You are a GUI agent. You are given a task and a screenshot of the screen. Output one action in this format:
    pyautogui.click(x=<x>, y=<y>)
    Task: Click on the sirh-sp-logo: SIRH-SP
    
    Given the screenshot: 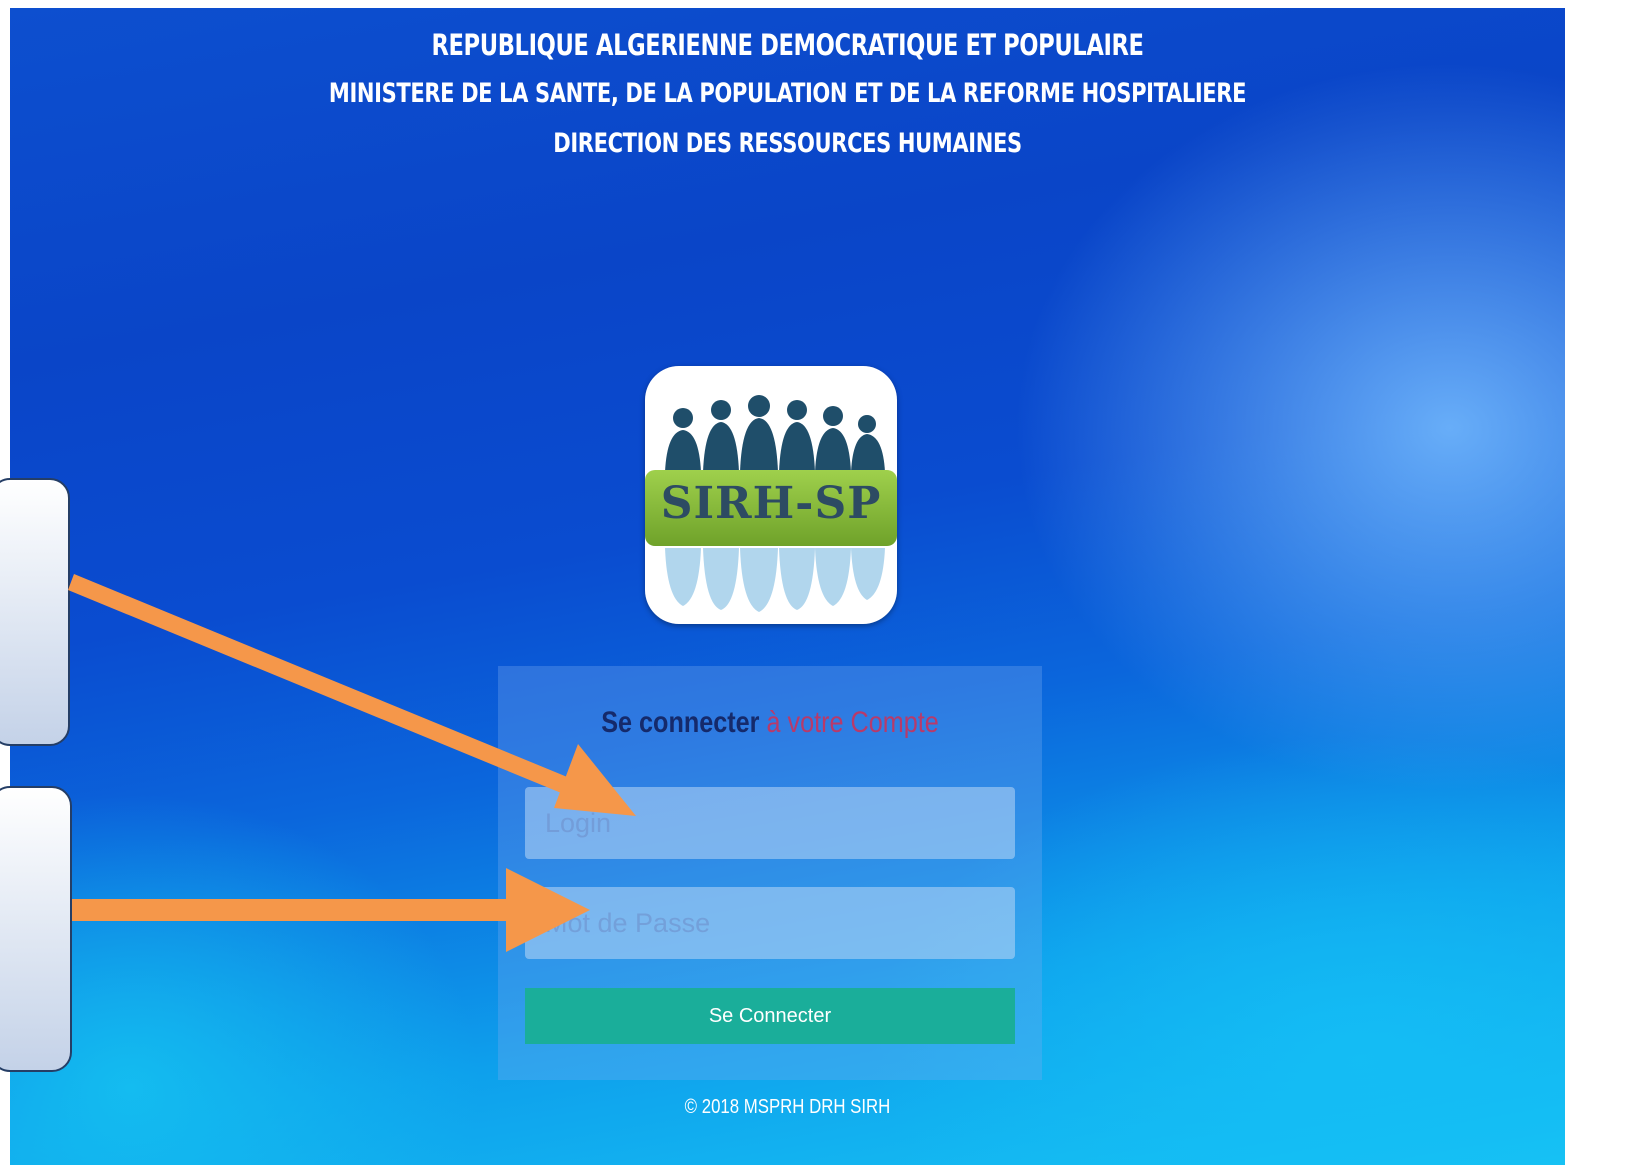 What is the action you would take?
    pyautogui.click(x=771, y=495)
    